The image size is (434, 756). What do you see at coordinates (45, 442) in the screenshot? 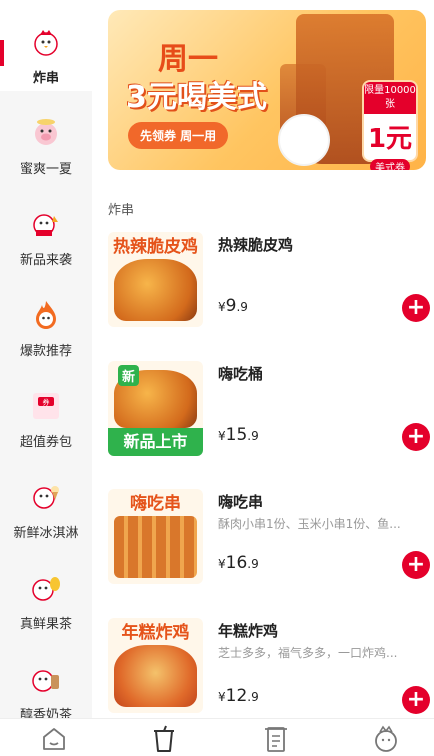
I see `sidebar-item-label: 超值券包` at bounding box center [45, 442].